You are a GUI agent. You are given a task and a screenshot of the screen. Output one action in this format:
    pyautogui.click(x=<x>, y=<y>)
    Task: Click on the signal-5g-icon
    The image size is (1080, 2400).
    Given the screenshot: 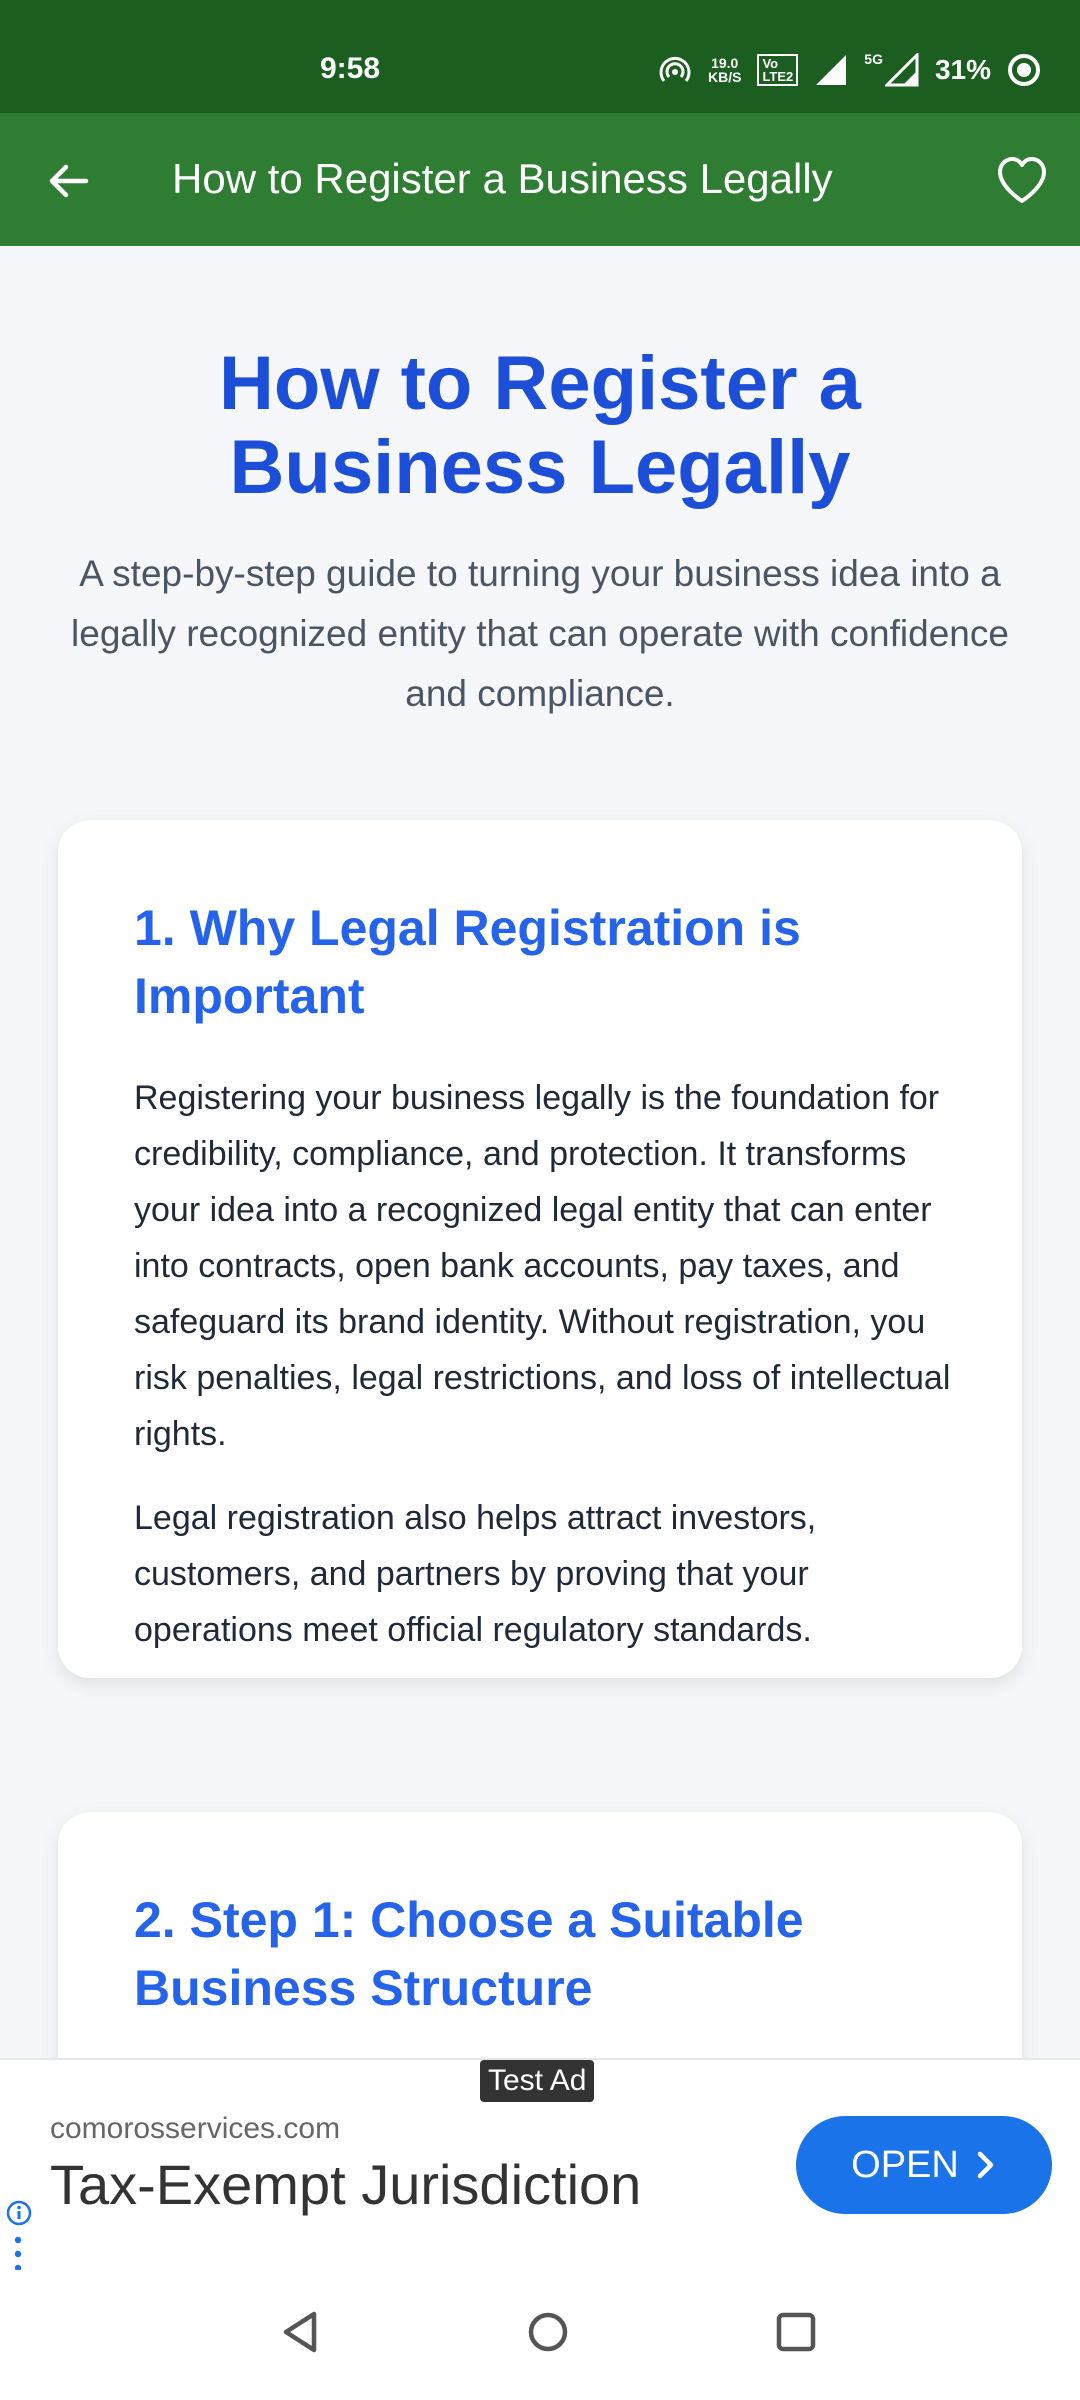 What is the action you would take?
    pyautogui.click(x=901, y=70)
    